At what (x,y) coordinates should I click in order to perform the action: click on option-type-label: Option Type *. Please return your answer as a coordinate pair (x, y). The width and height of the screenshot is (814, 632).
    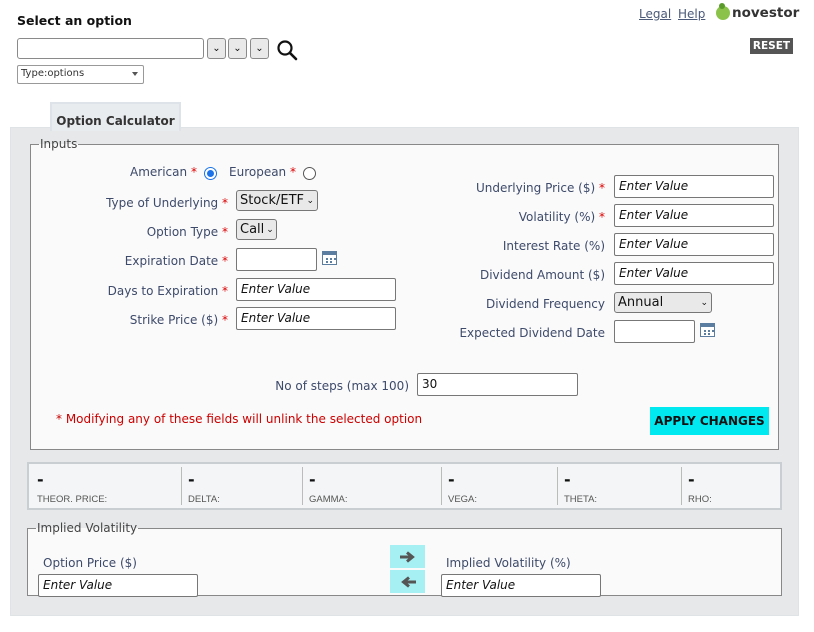
    Looking at the image, I should click on (187, 232).